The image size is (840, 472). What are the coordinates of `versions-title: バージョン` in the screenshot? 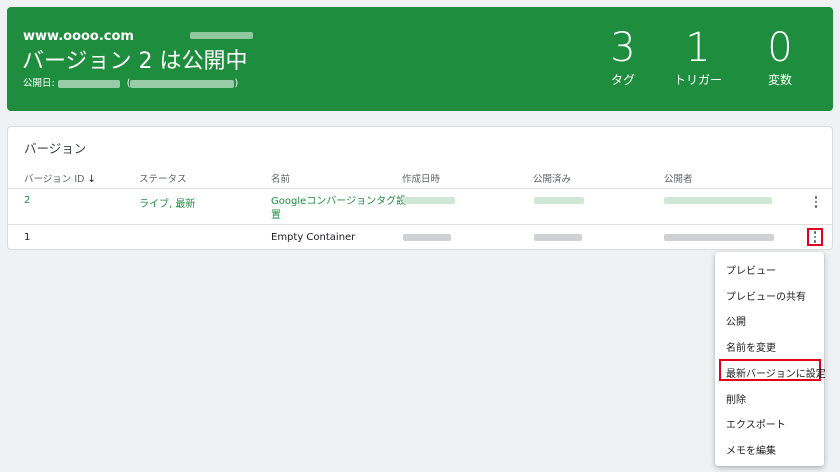 It's located at (55, 148).